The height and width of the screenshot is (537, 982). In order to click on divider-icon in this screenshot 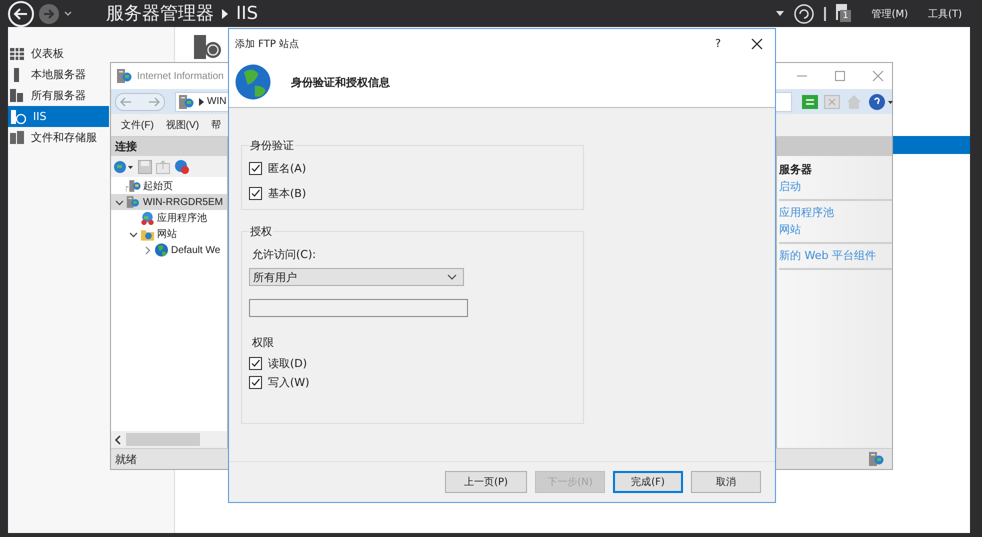, I will do `click(825, 13)`.